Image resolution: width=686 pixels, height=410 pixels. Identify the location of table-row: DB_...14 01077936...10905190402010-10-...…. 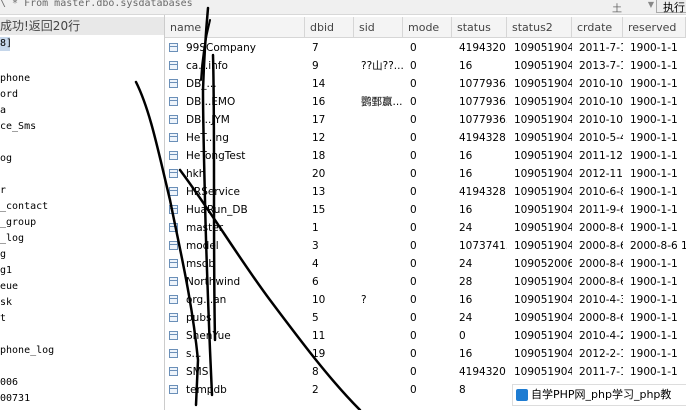
(425, 84).